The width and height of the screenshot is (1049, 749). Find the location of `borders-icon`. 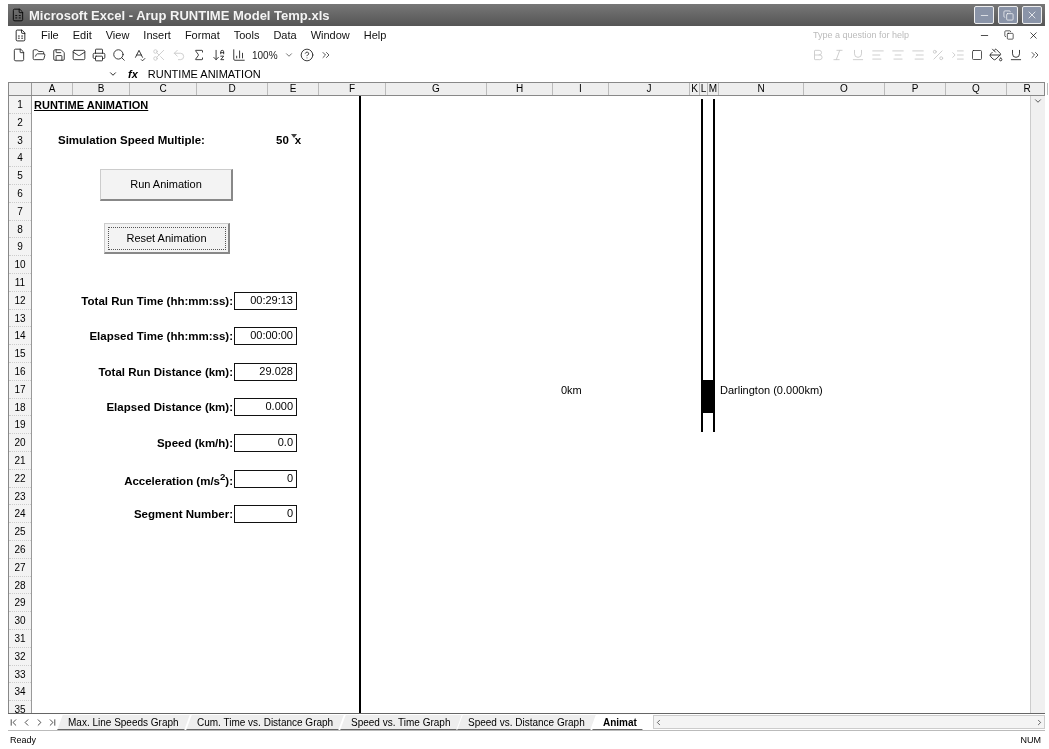

borders-icon is located at coordinates (977, 55).